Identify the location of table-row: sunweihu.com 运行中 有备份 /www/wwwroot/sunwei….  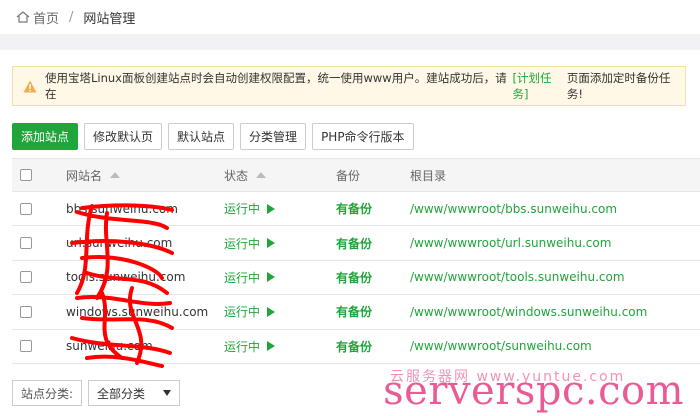
(356, 347).